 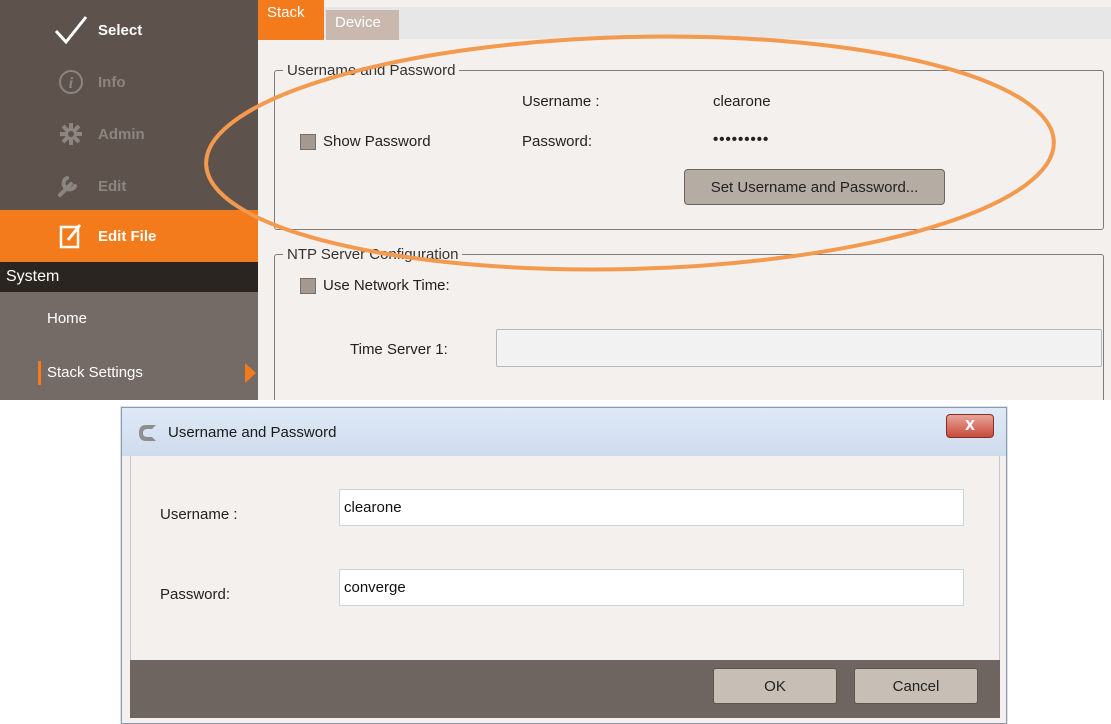 What do you see at coordinates (386, 285) in the screenshot?
I see `use-network-time-label: Use Network Time:` at bounding box center [386, 285].